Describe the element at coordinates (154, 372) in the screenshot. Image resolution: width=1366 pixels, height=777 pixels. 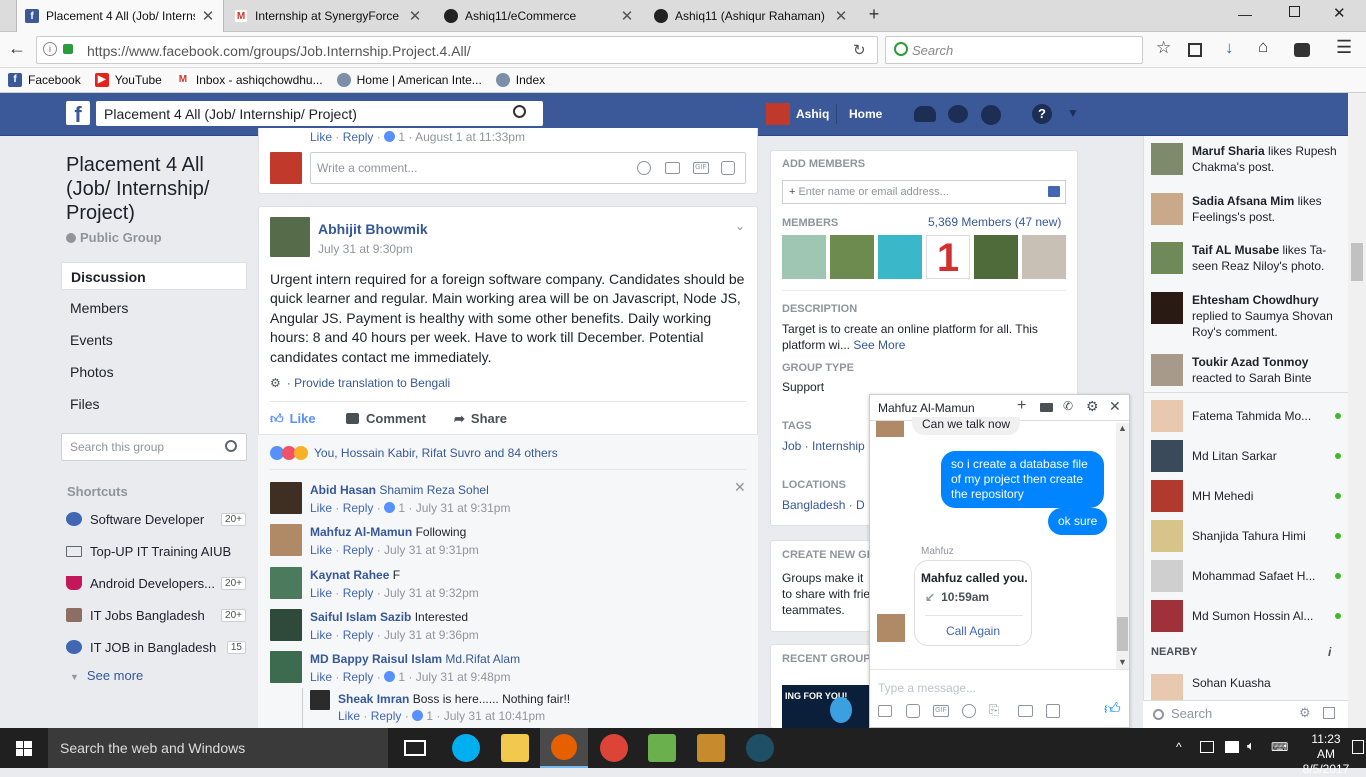
I see `nav-photos: Photos` at that location.